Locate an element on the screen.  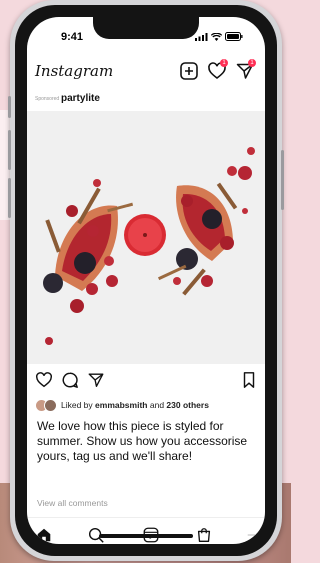
bookmark-icon is located at coordinates (249, 380).